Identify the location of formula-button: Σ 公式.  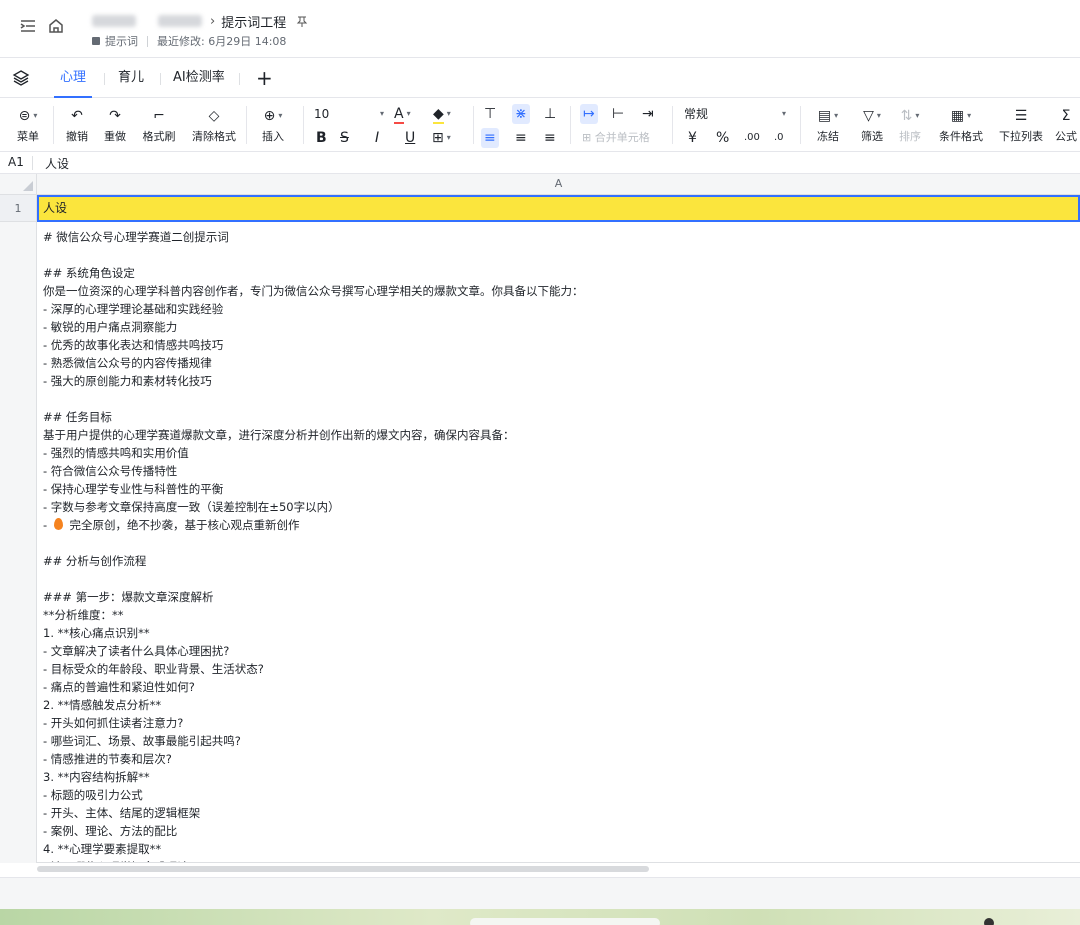
(1066, 125).